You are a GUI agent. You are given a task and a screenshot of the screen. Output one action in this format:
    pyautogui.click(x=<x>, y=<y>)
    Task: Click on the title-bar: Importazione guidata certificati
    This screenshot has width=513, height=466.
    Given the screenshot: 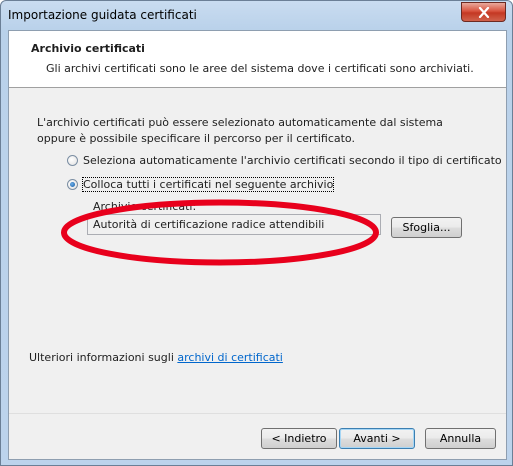 What is the action you would take?
    pyautogui.click(x=256, y=15)
    